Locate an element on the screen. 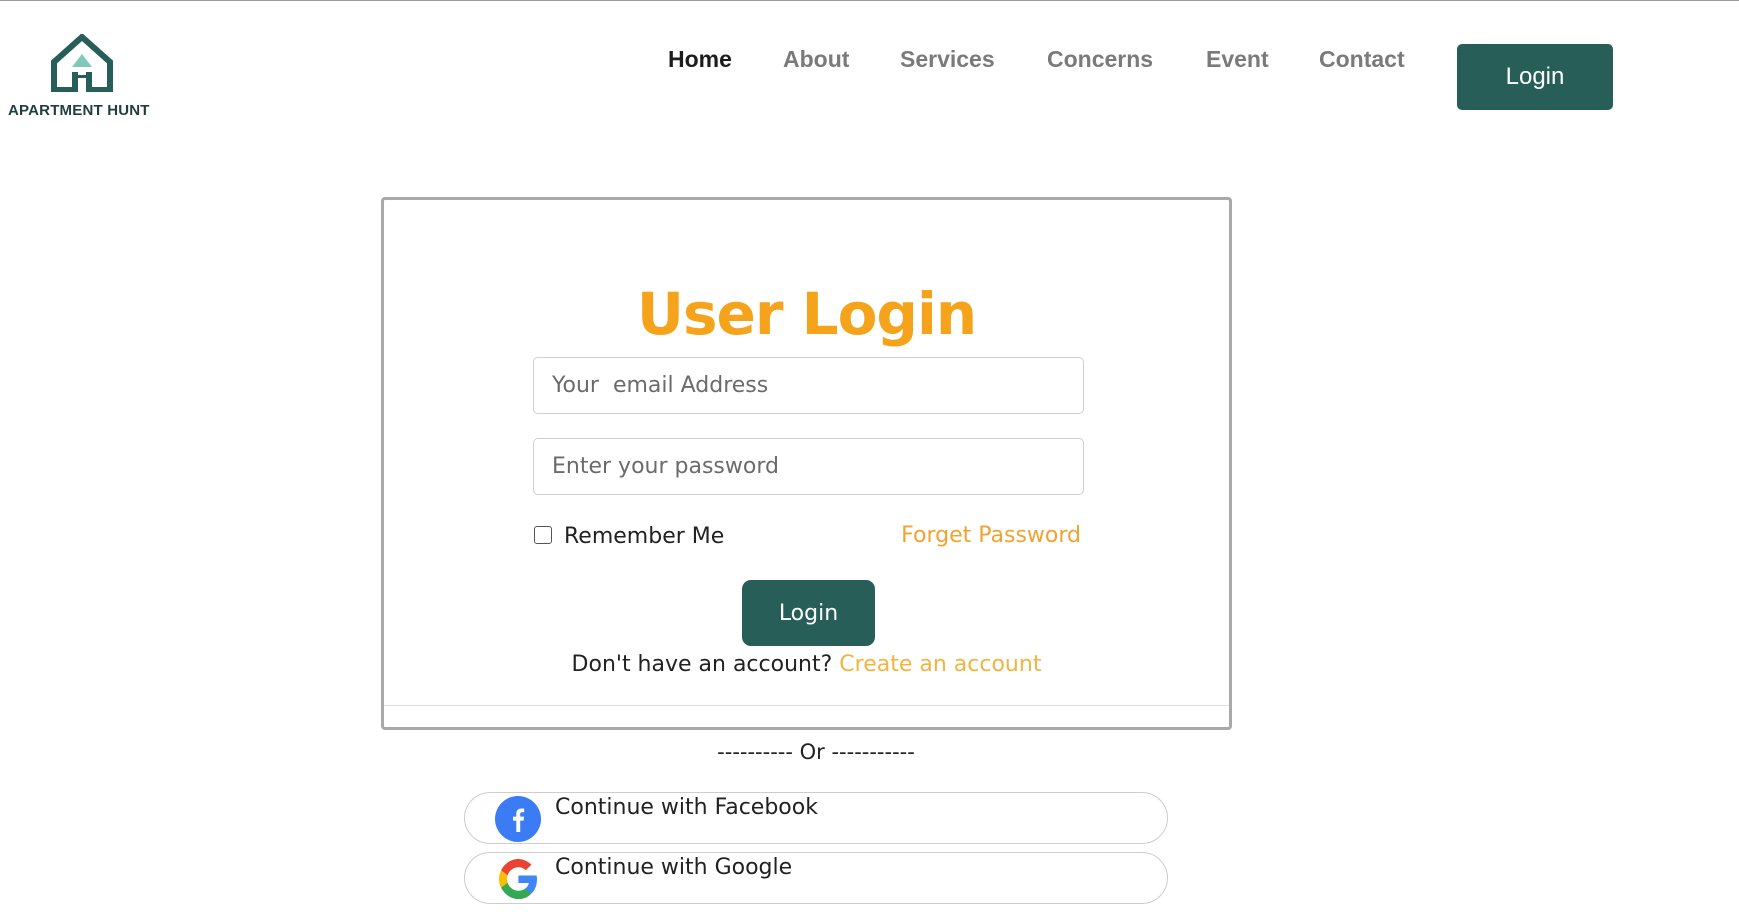  facebook-login-label: Continue with Facebook is located at coordinates (686, 807).